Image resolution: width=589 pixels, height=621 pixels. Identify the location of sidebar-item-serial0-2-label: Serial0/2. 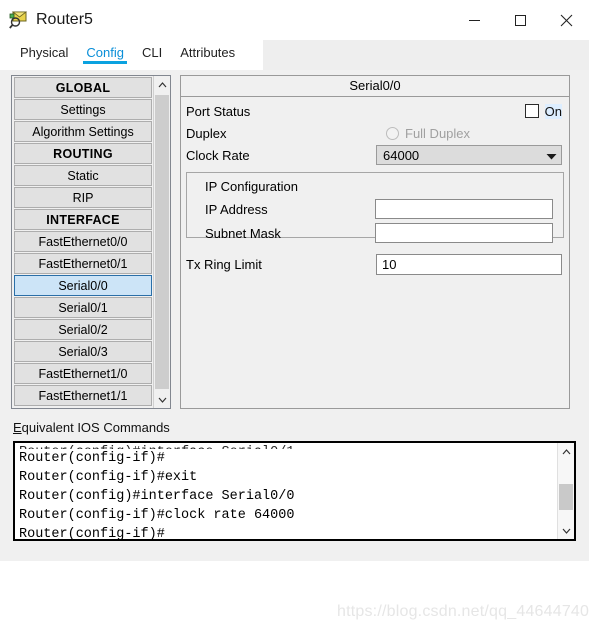
(83, 330).